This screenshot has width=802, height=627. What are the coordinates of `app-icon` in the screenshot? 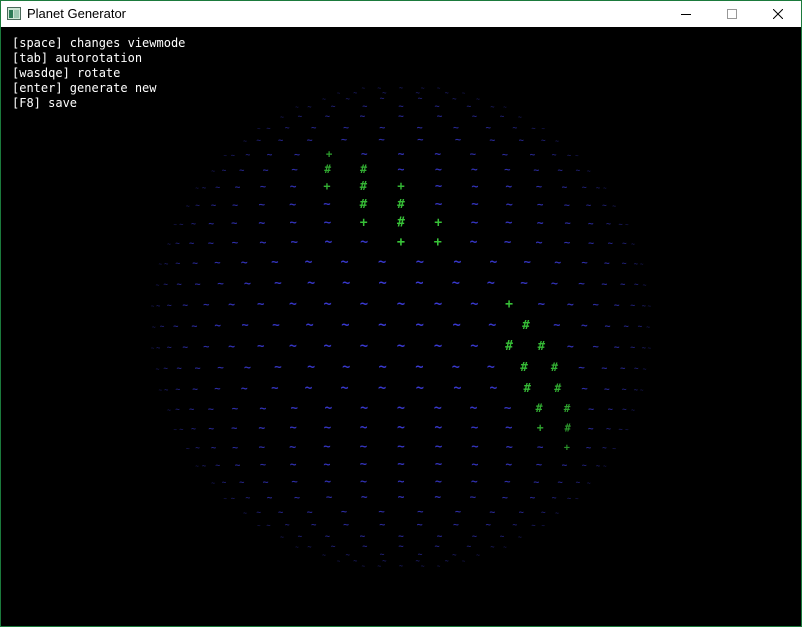 It's located at (14, 13).